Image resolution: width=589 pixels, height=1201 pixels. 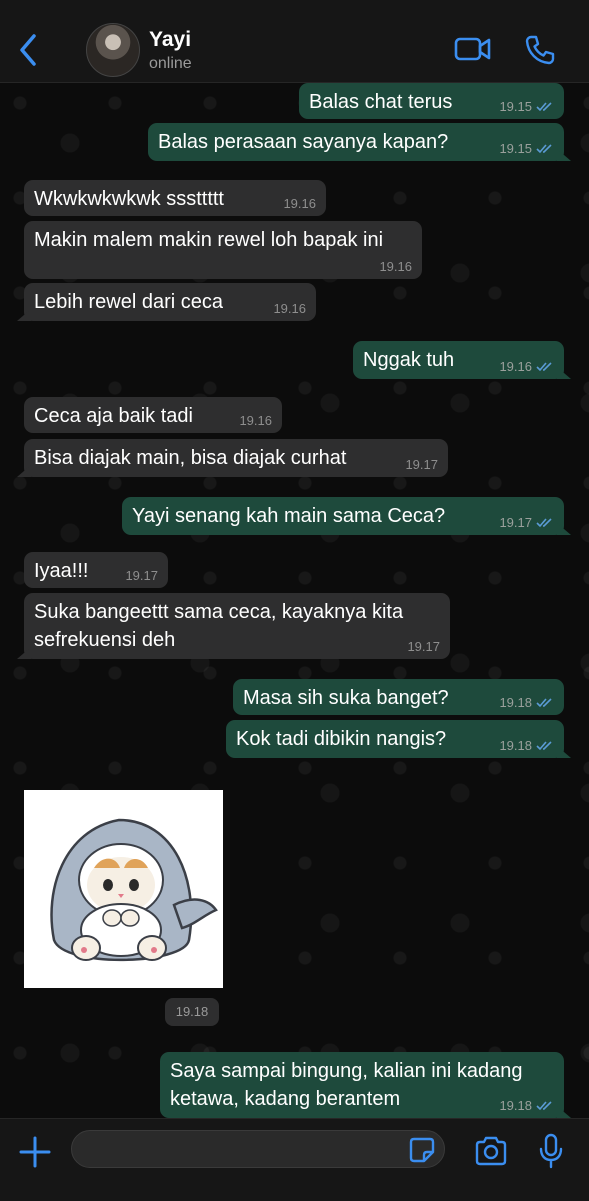 What do you see at coordinates (129, 199) in the screenshot?
I see `message-text: Wkwkwkwkwk sssttttt` at bounding box center [129, 199].